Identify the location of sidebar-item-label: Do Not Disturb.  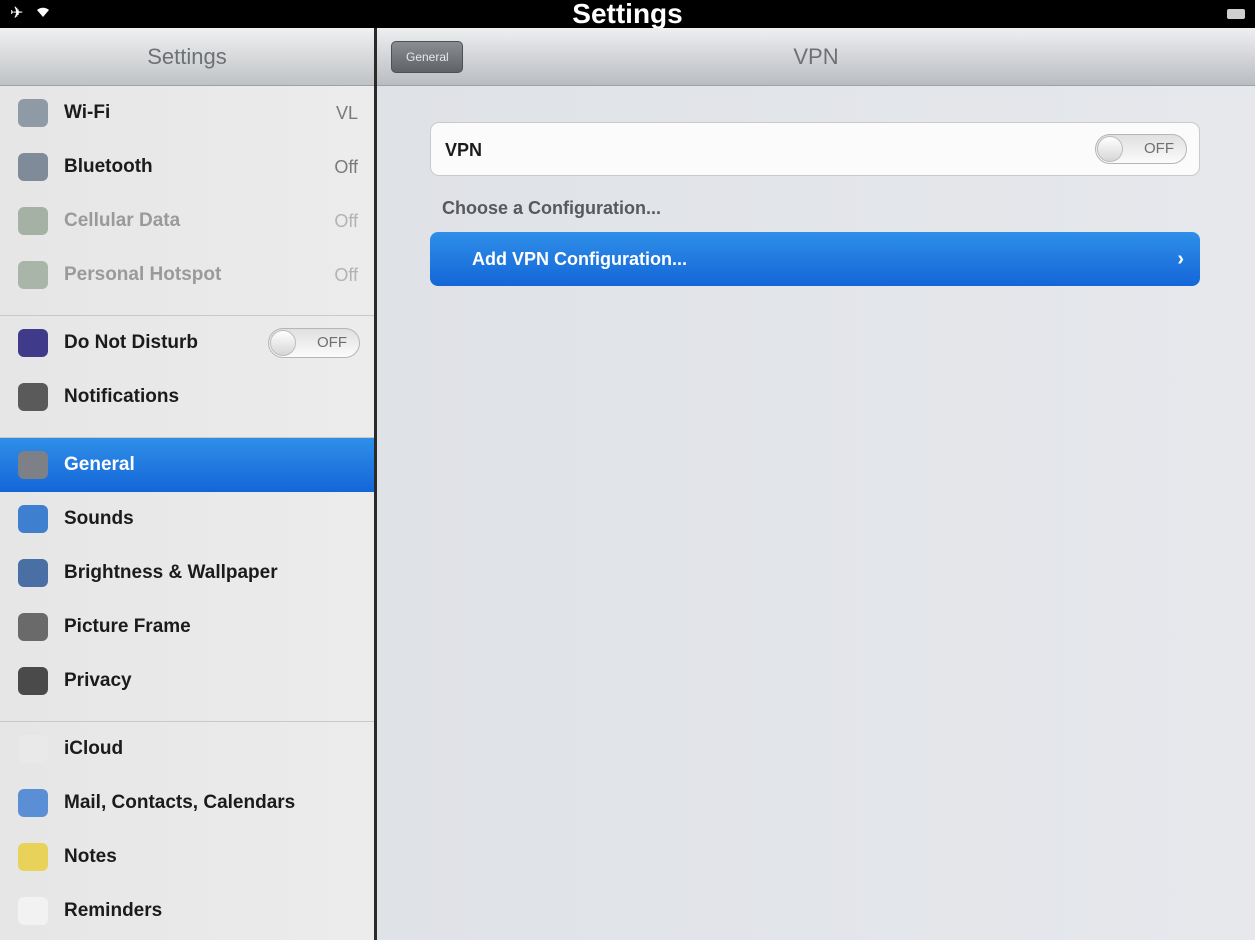
(131, 342).